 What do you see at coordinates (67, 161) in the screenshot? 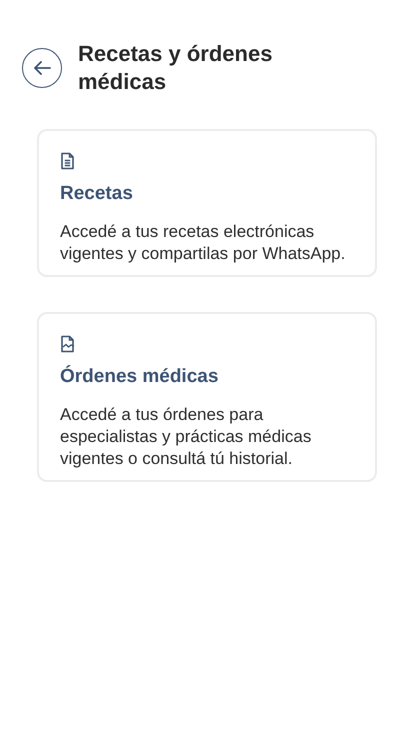
I see `document-icon` at bounding box center [67, 161].